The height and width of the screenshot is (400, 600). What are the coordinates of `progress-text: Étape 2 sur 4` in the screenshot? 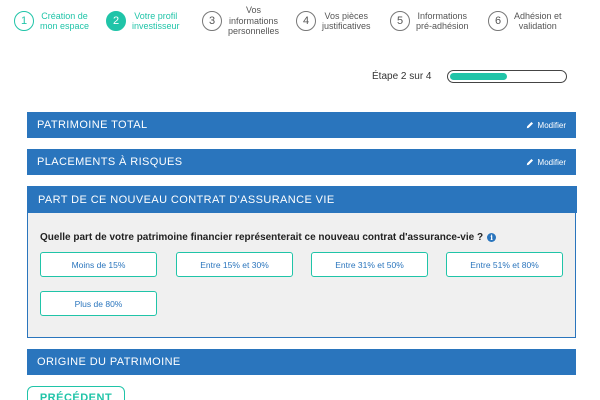 It's located at (402, 76).